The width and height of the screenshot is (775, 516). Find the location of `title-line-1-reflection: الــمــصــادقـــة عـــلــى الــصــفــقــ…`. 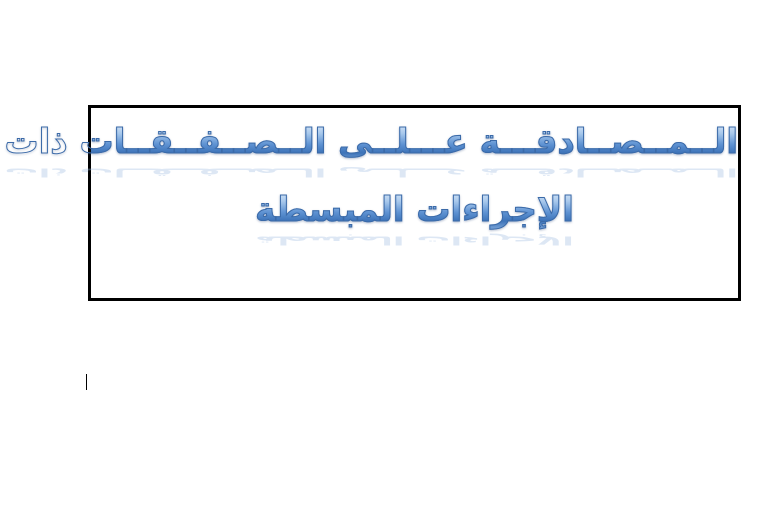

title-line-1-reflection: الــمــصــادقـــة عـــلــى الــصــفــقــ… is located at coordinates (371, 172).